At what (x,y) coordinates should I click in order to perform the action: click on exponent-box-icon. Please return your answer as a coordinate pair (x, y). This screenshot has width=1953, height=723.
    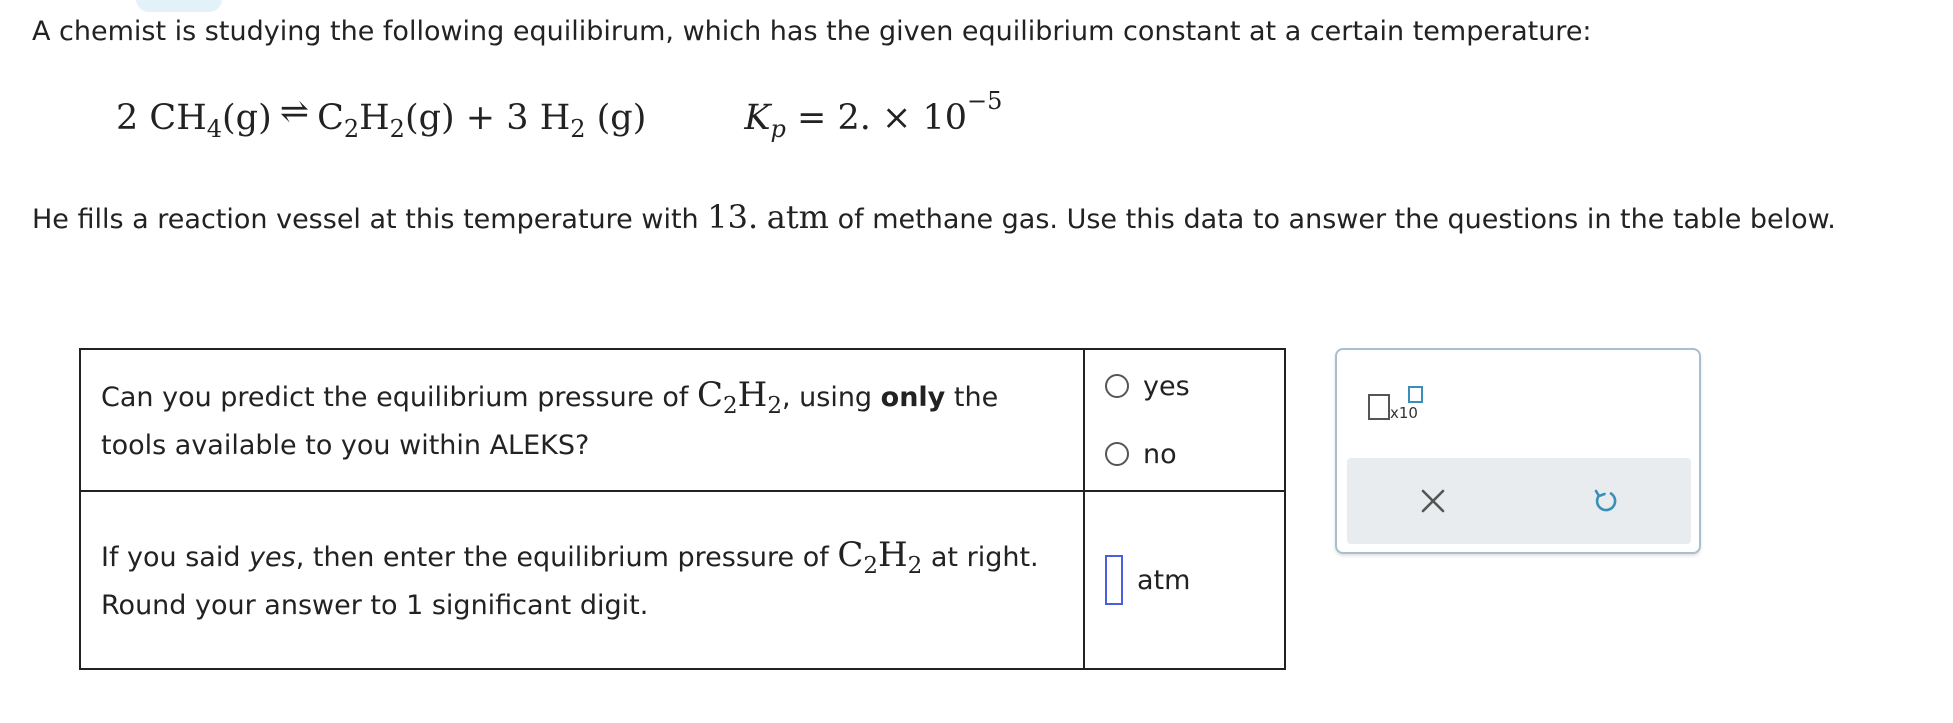
    Looking at the image, I should click on (1415, 394).